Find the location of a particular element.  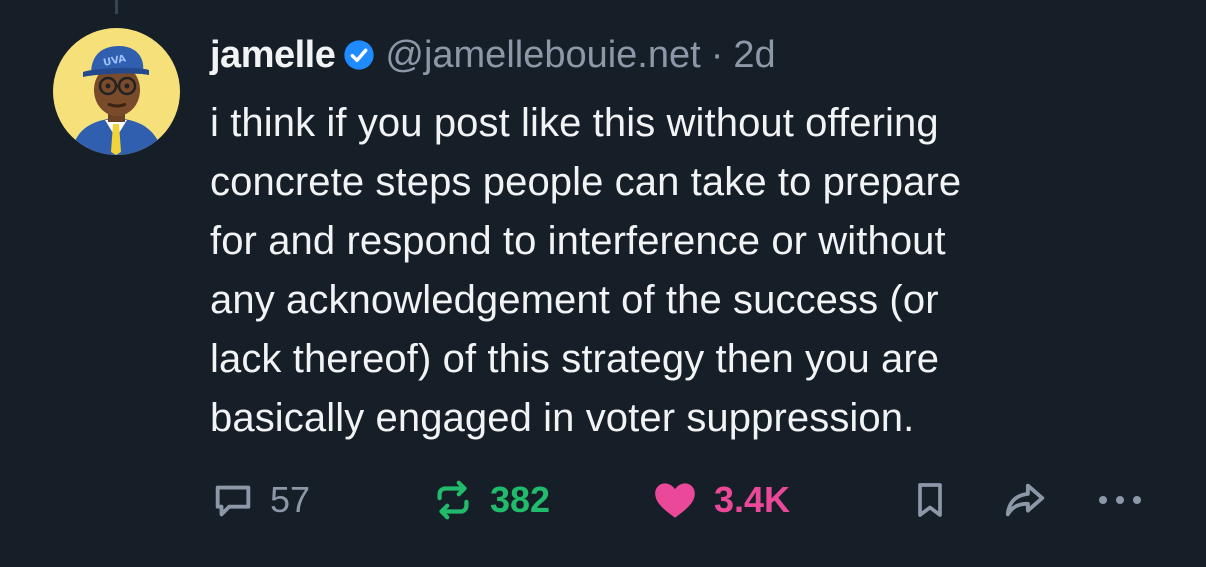

heart-icon is located at coordinates (675, 500).